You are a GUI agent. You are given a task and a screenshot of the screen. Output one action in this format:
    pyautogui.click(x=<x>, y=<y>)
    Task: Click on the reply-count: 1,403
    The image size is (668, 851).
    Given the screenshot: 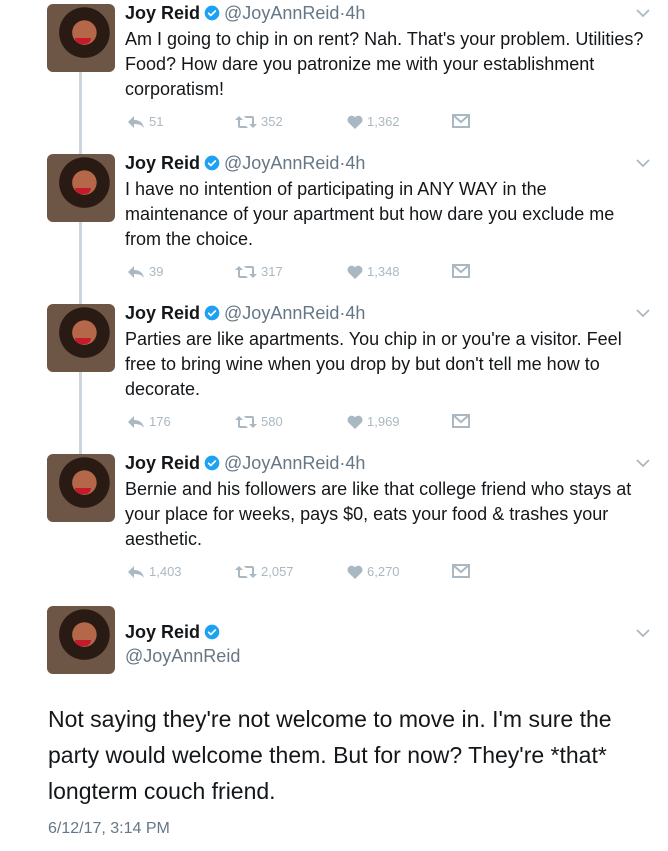 What is the action you would take?
    pyautogui.click(x=165, y=571)
    